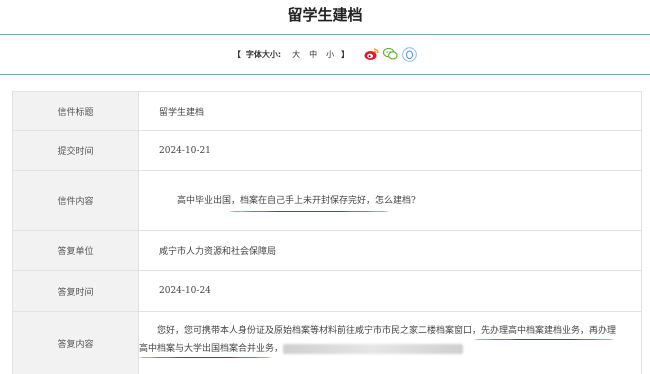 Image resolution: width=650 pixels, height=374 pixels. I want to click on letter-content-cell: 高中毕业出国，档案在自己手上未开封保存完好，怎么建档?, so click(390, 200).